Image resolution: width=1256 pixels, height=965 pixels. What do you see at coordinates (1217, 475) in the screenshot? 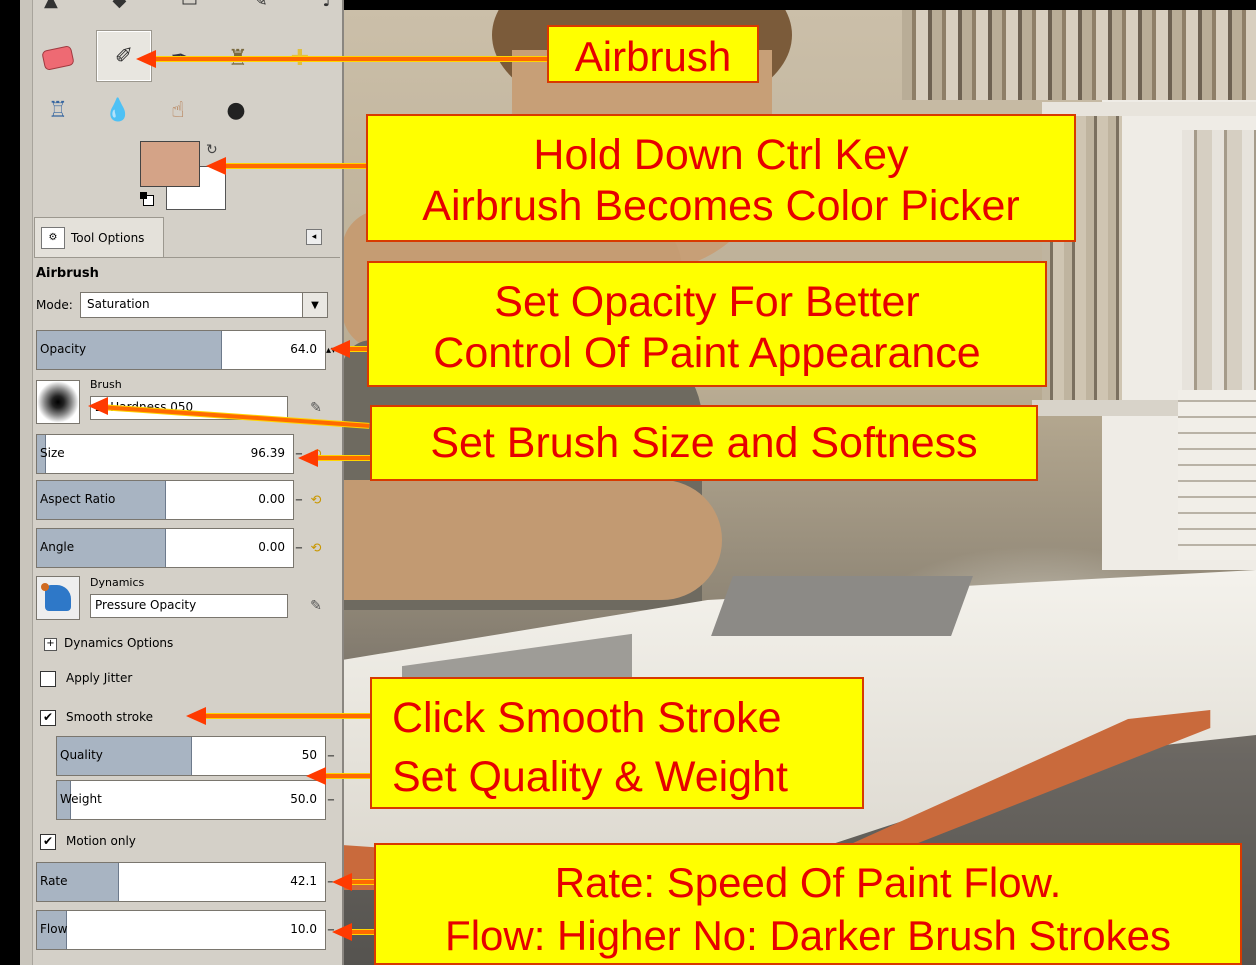
I see `book-stack` at bounding box center [1217, 475].